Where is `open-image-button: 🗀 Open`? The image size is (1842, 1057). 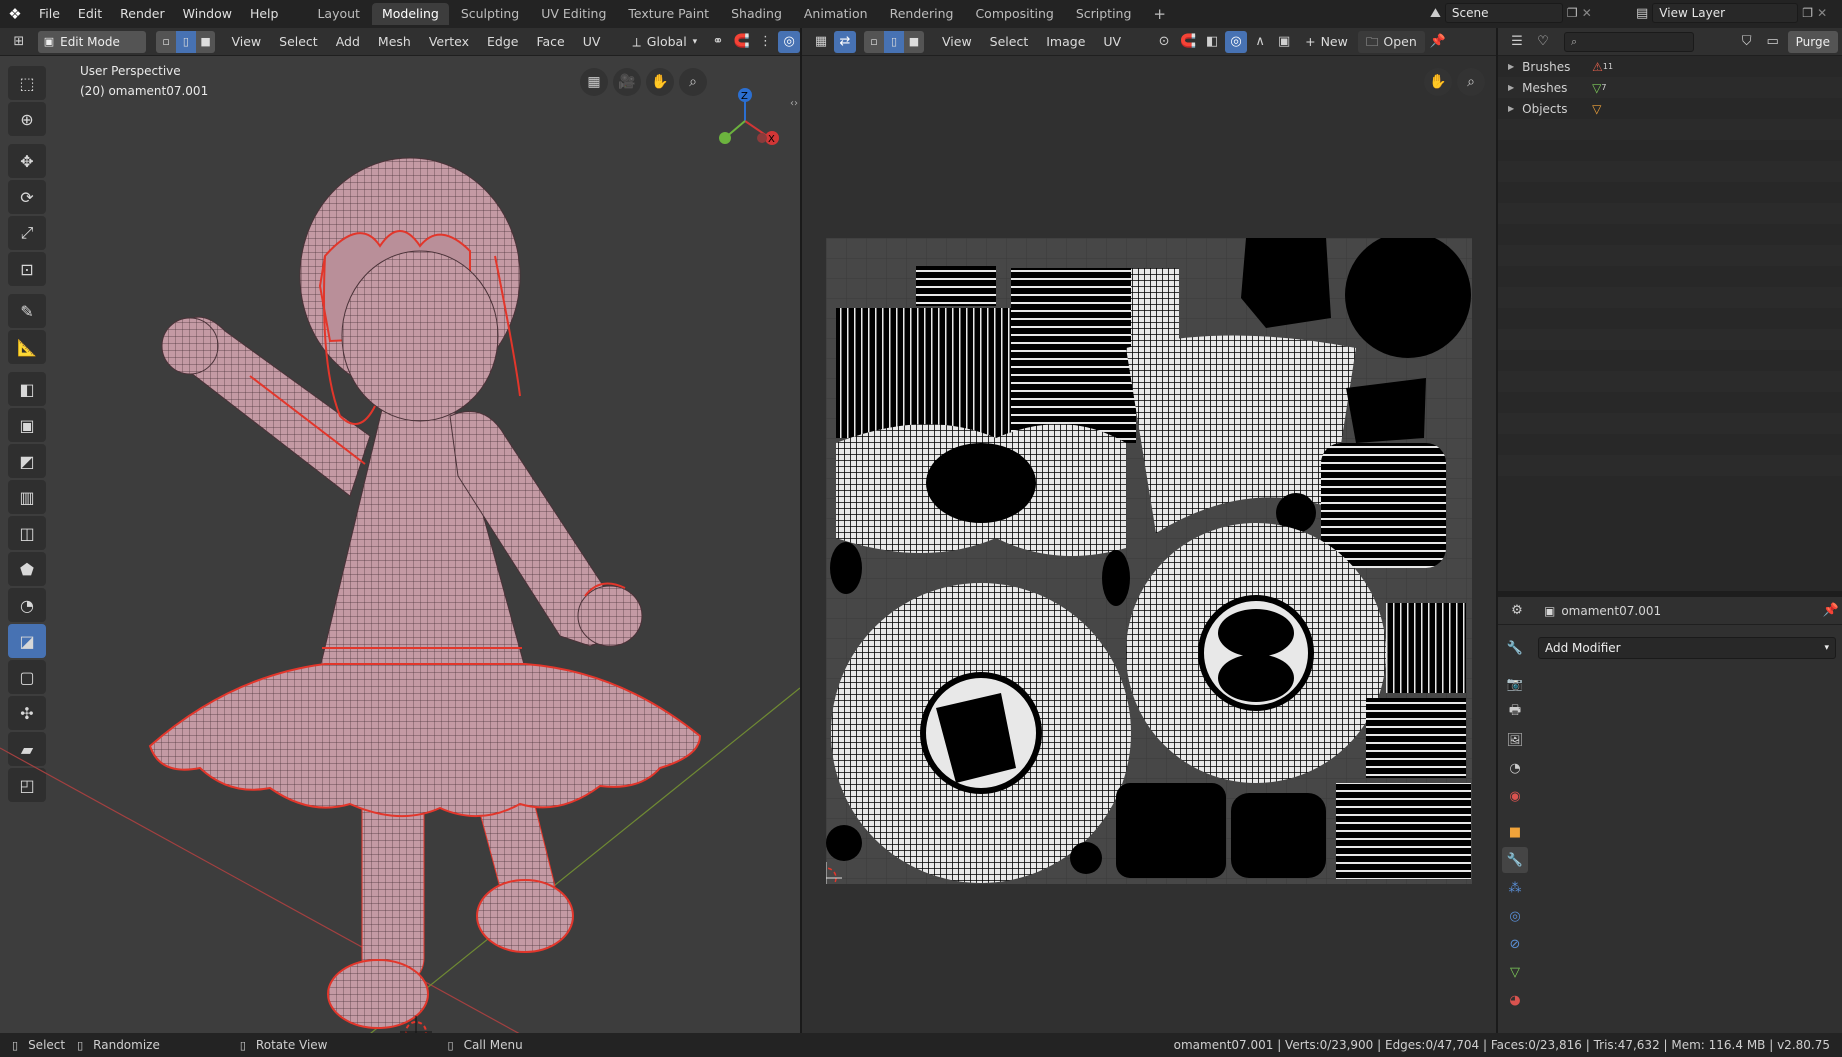 open-image-button: 🗀 Open is located at coordinates (1391, 41).